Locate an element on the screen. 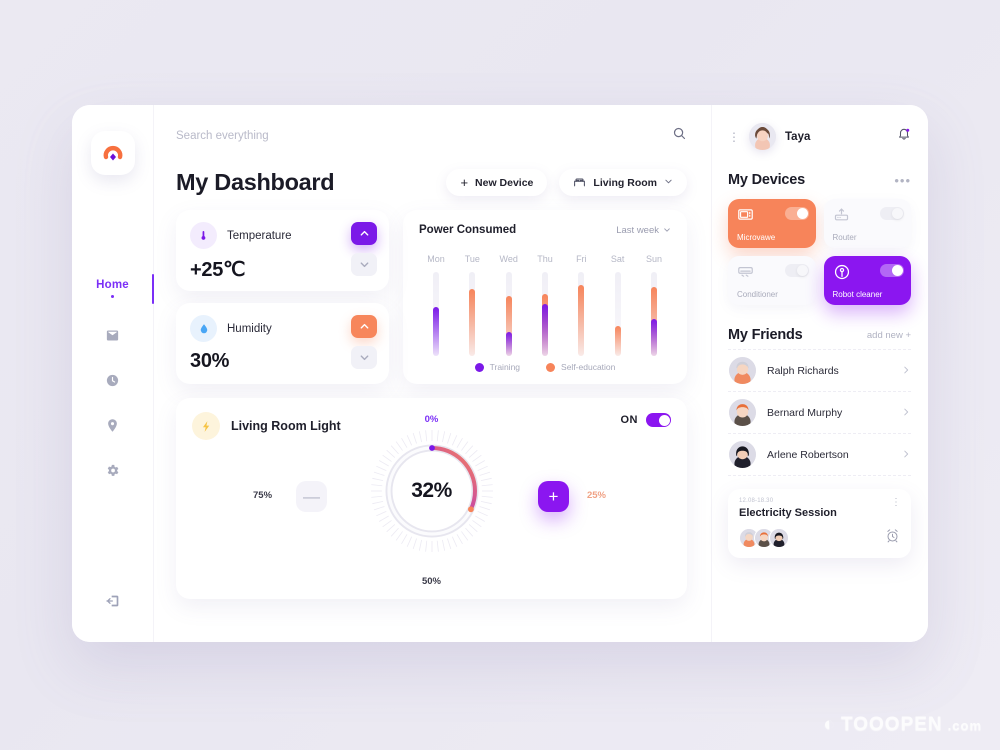  session-participant-avatar is located at coordinates (779, 538).